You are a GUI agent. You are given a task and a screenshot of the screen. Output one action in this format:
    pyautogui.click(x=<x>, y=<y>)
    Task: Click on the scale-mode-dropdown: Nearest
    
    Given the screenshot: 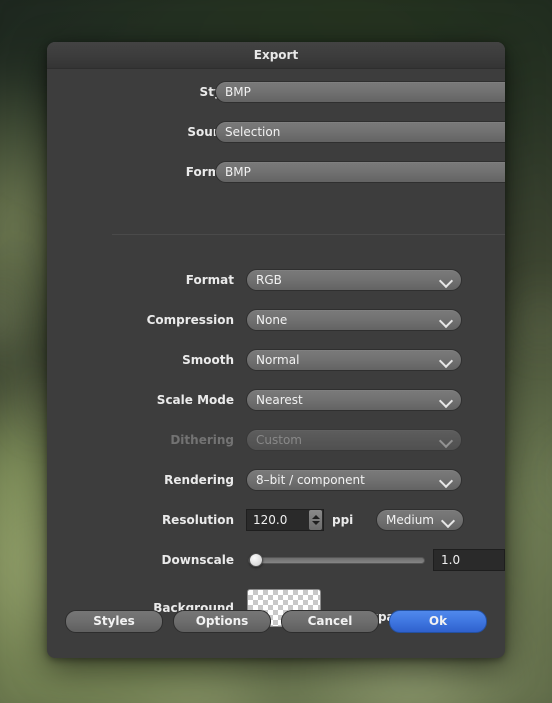 What is the action you would take?
    pyautogui.click(x=354, y=400)
    